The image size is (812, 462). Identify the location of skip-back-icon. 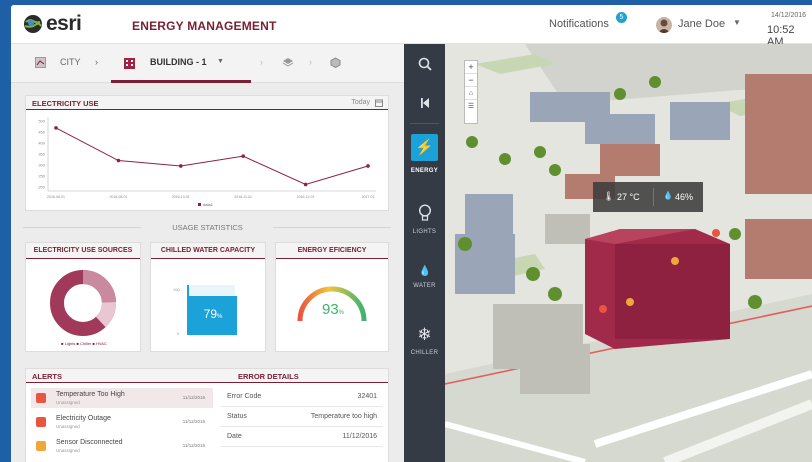
(424, 103).